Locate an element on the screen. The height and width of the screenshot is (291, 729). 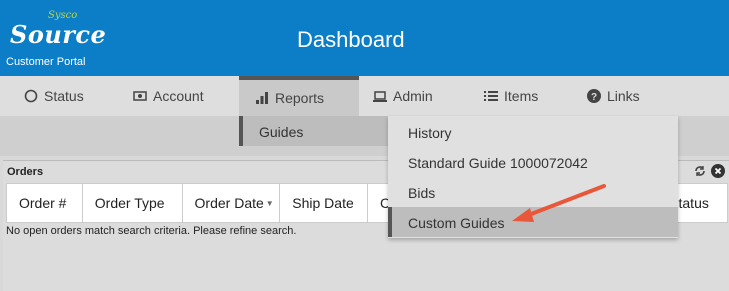
logo-source-text: Source is located at coordinates (58, 34).